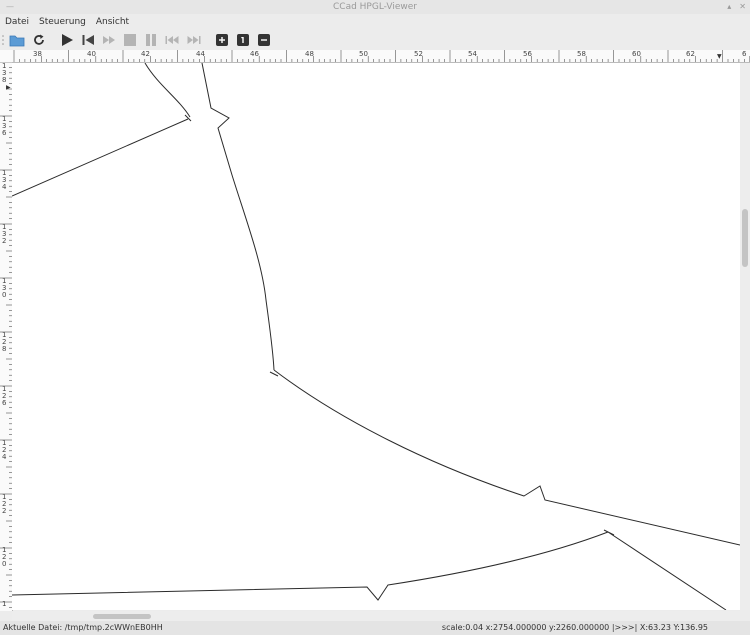 This screenshot has height=635, width=750. What do you see at coordinates (527, 54) in the screenshot?
I see `h-ruler-label: 56` at bounding box center [527, 54].